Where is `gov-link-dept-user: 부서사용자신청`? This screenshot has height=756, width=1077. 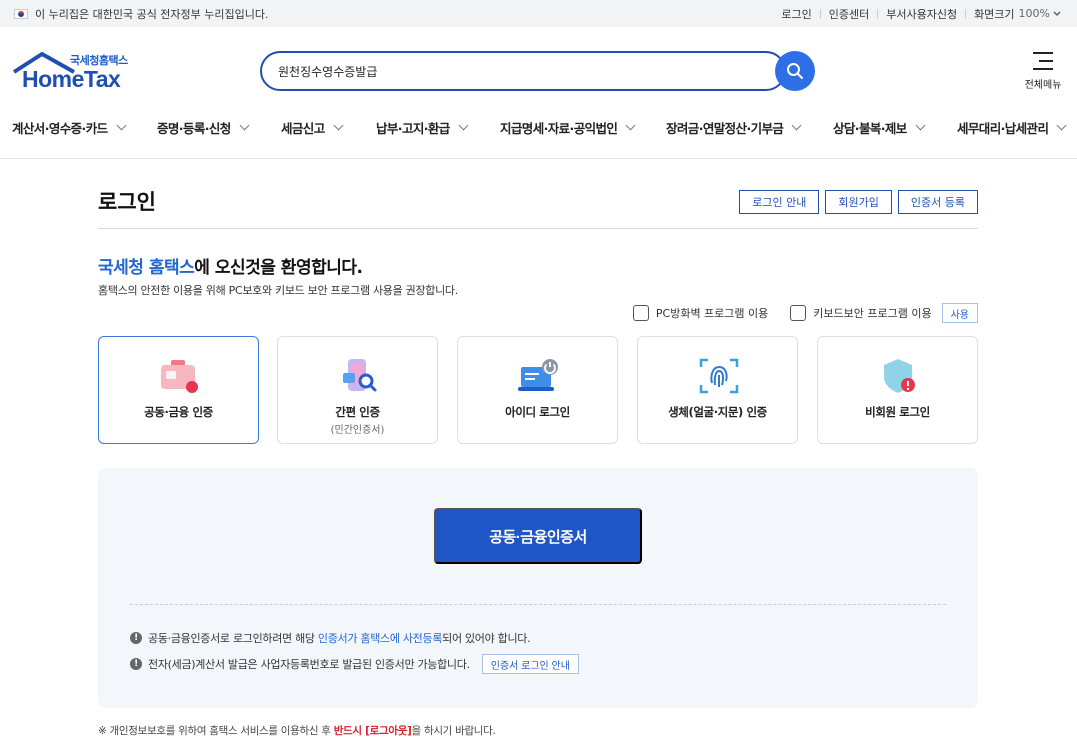 gov-link-dept-user: 부서사용자신청 is located at coordinates (921, 14).